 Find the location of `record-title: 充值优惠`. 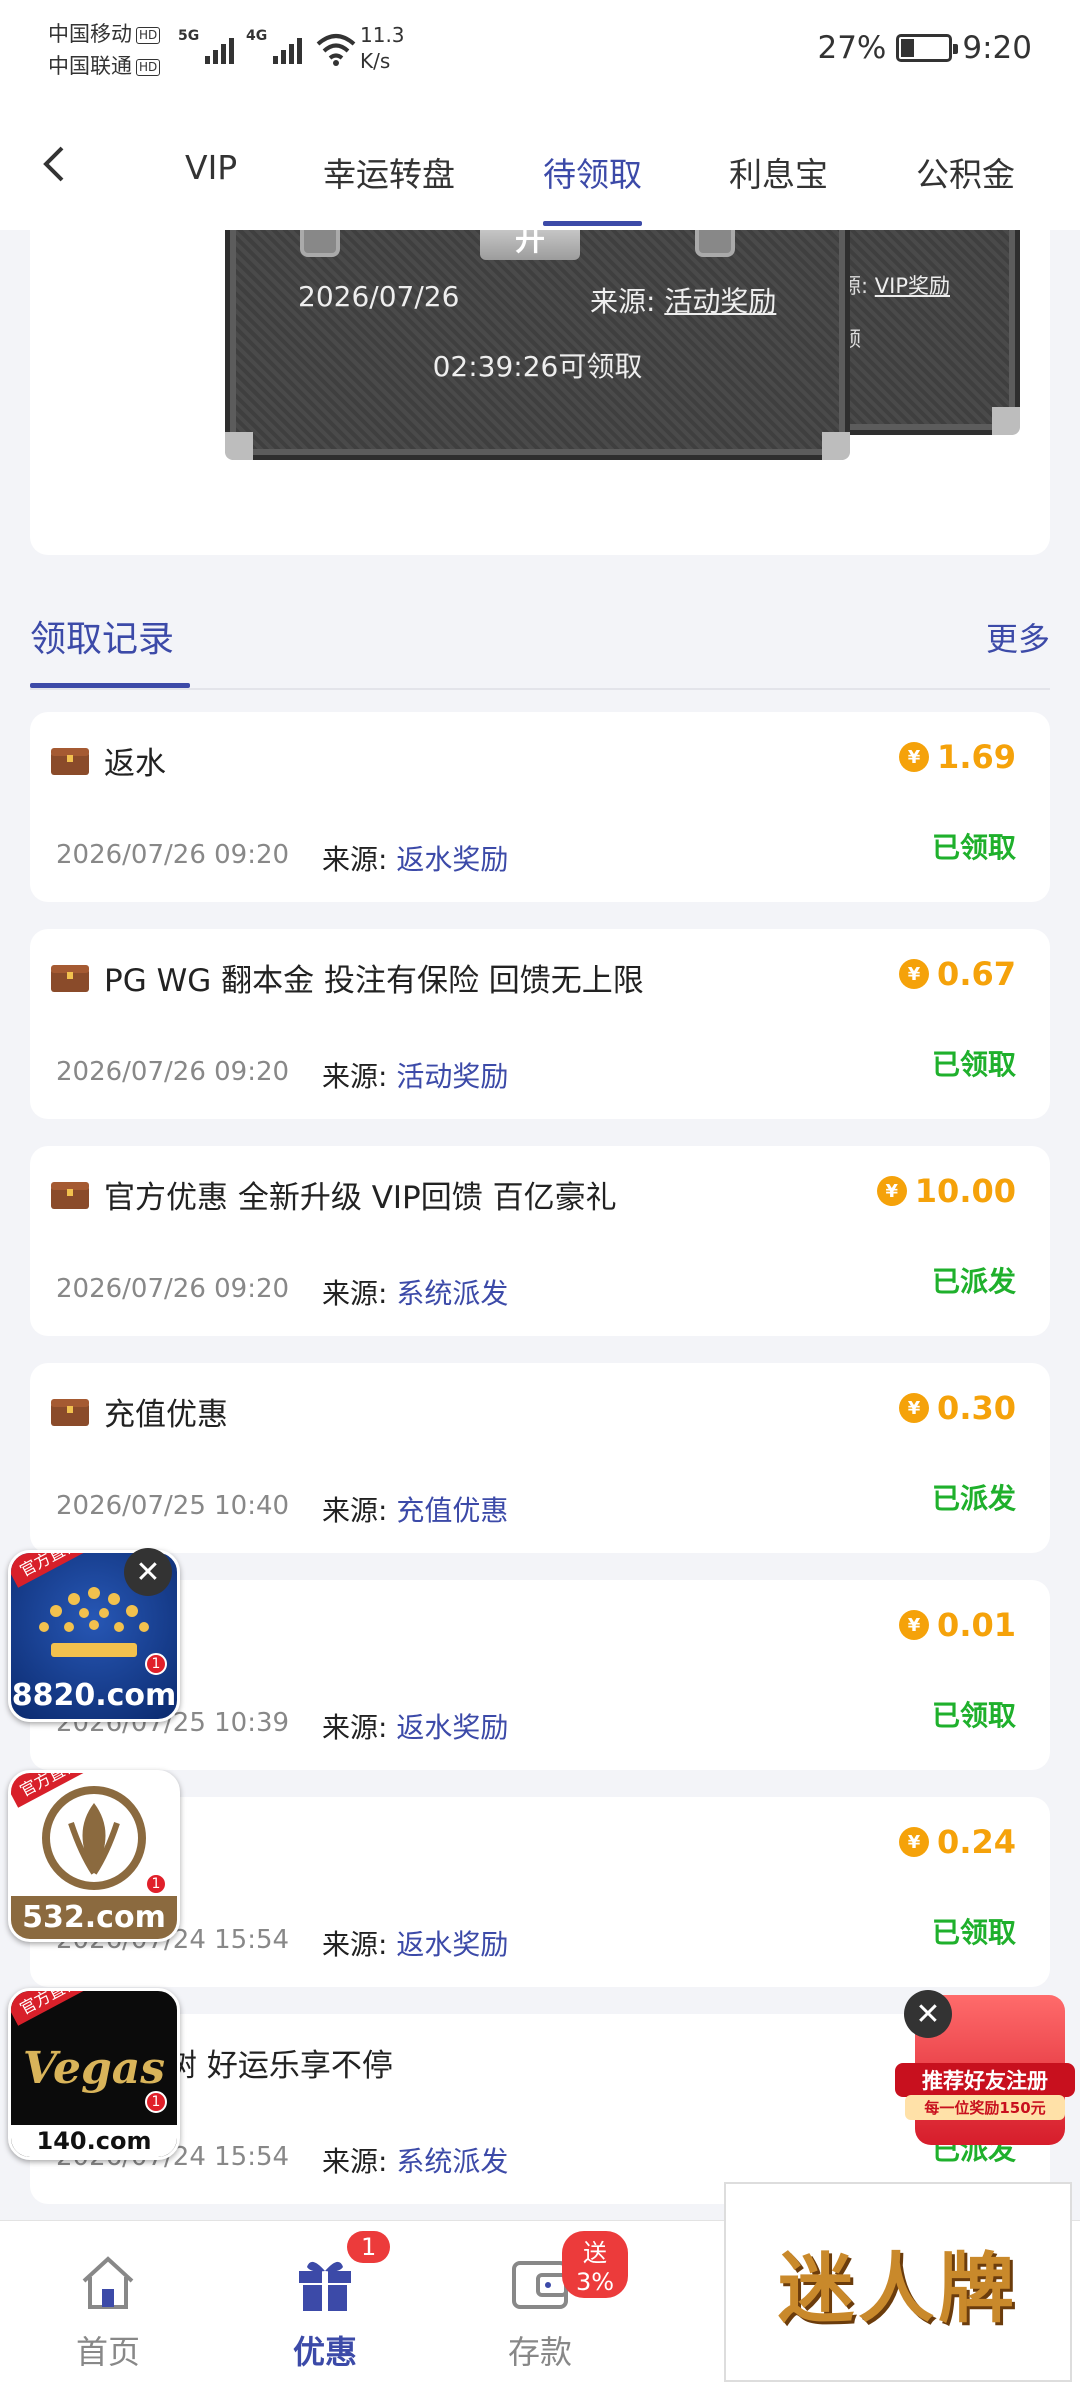

record-title: 充值优惠 is located at coordinates (166, 1415).